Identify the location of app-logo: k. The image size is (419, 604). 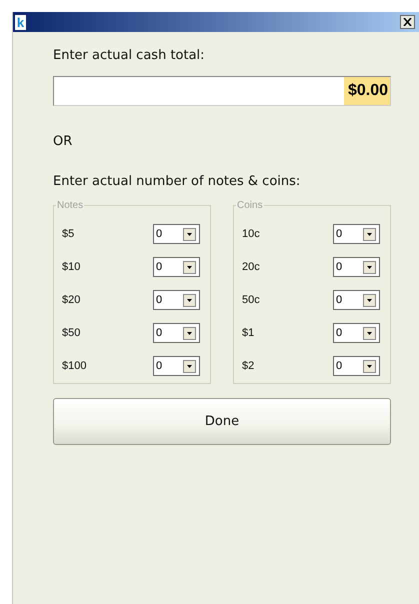
(20, 22).